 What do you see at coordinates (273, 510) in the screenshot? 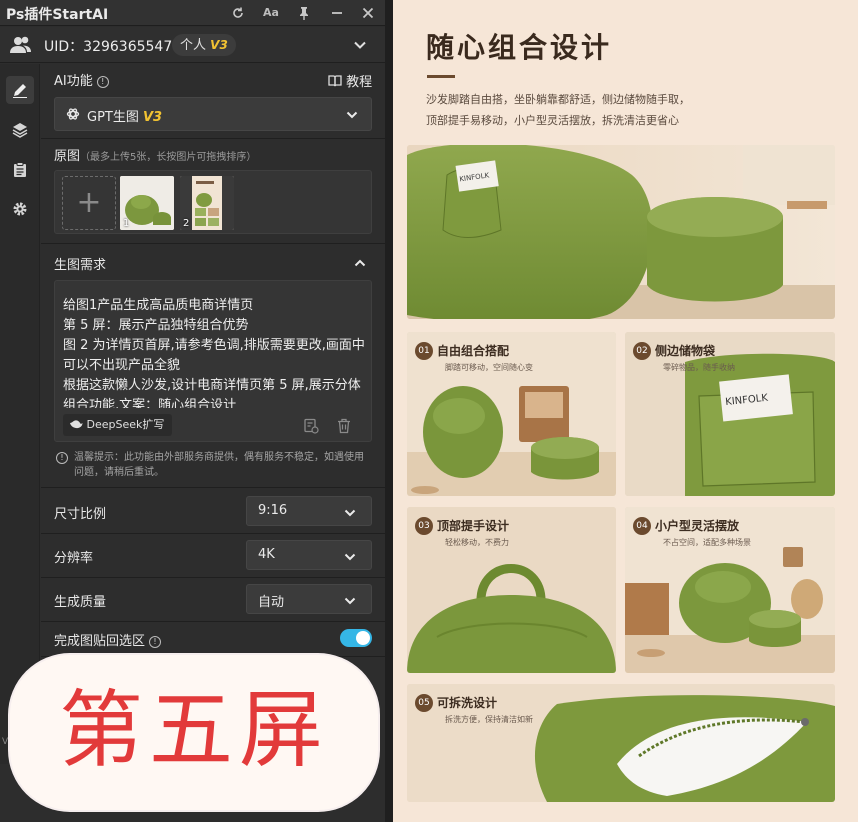
I see `aspect-ratio-value: 9:16` at bounding box center [273, 510].